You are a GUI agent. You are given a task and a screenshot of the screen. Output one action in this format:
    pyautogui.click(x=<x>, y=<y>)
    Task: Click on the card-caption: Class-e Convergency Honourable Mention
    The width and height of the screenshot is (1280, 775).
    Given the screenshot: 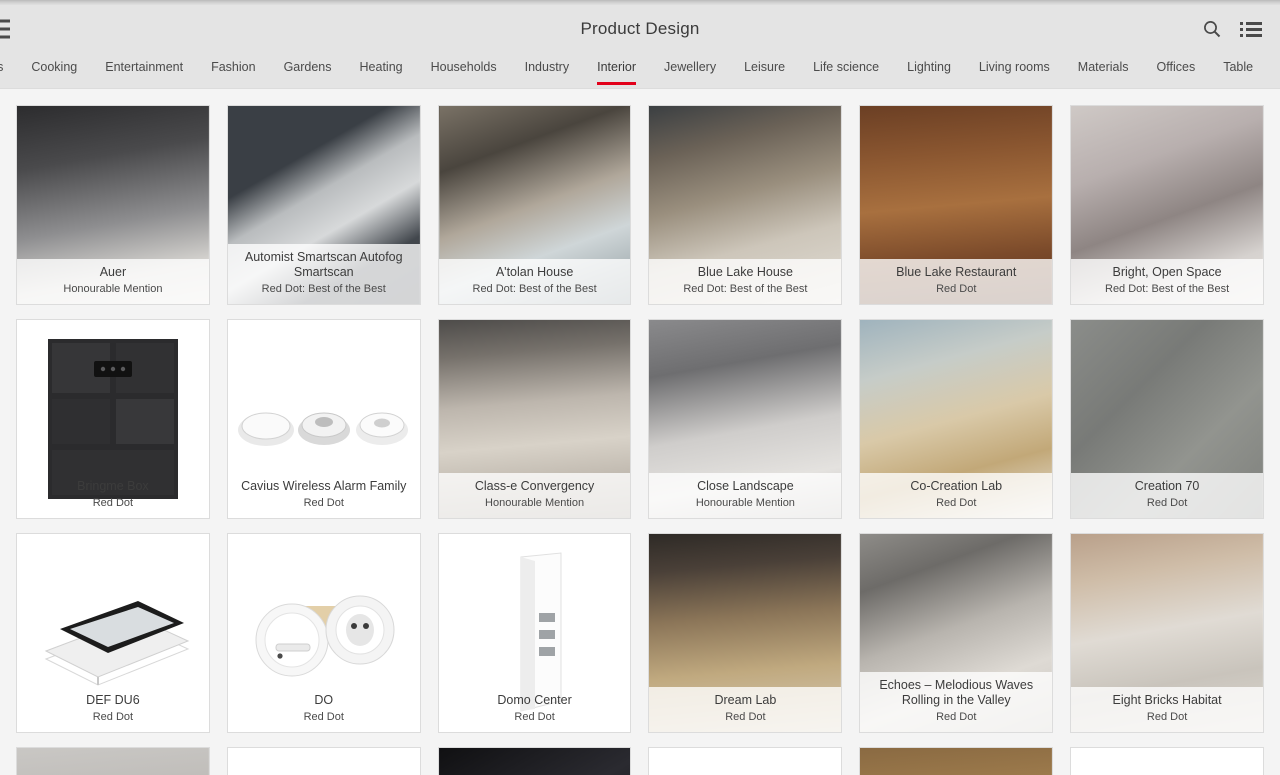 What is the action you would take?
    pyautogui.click(x=534, y=495)
    